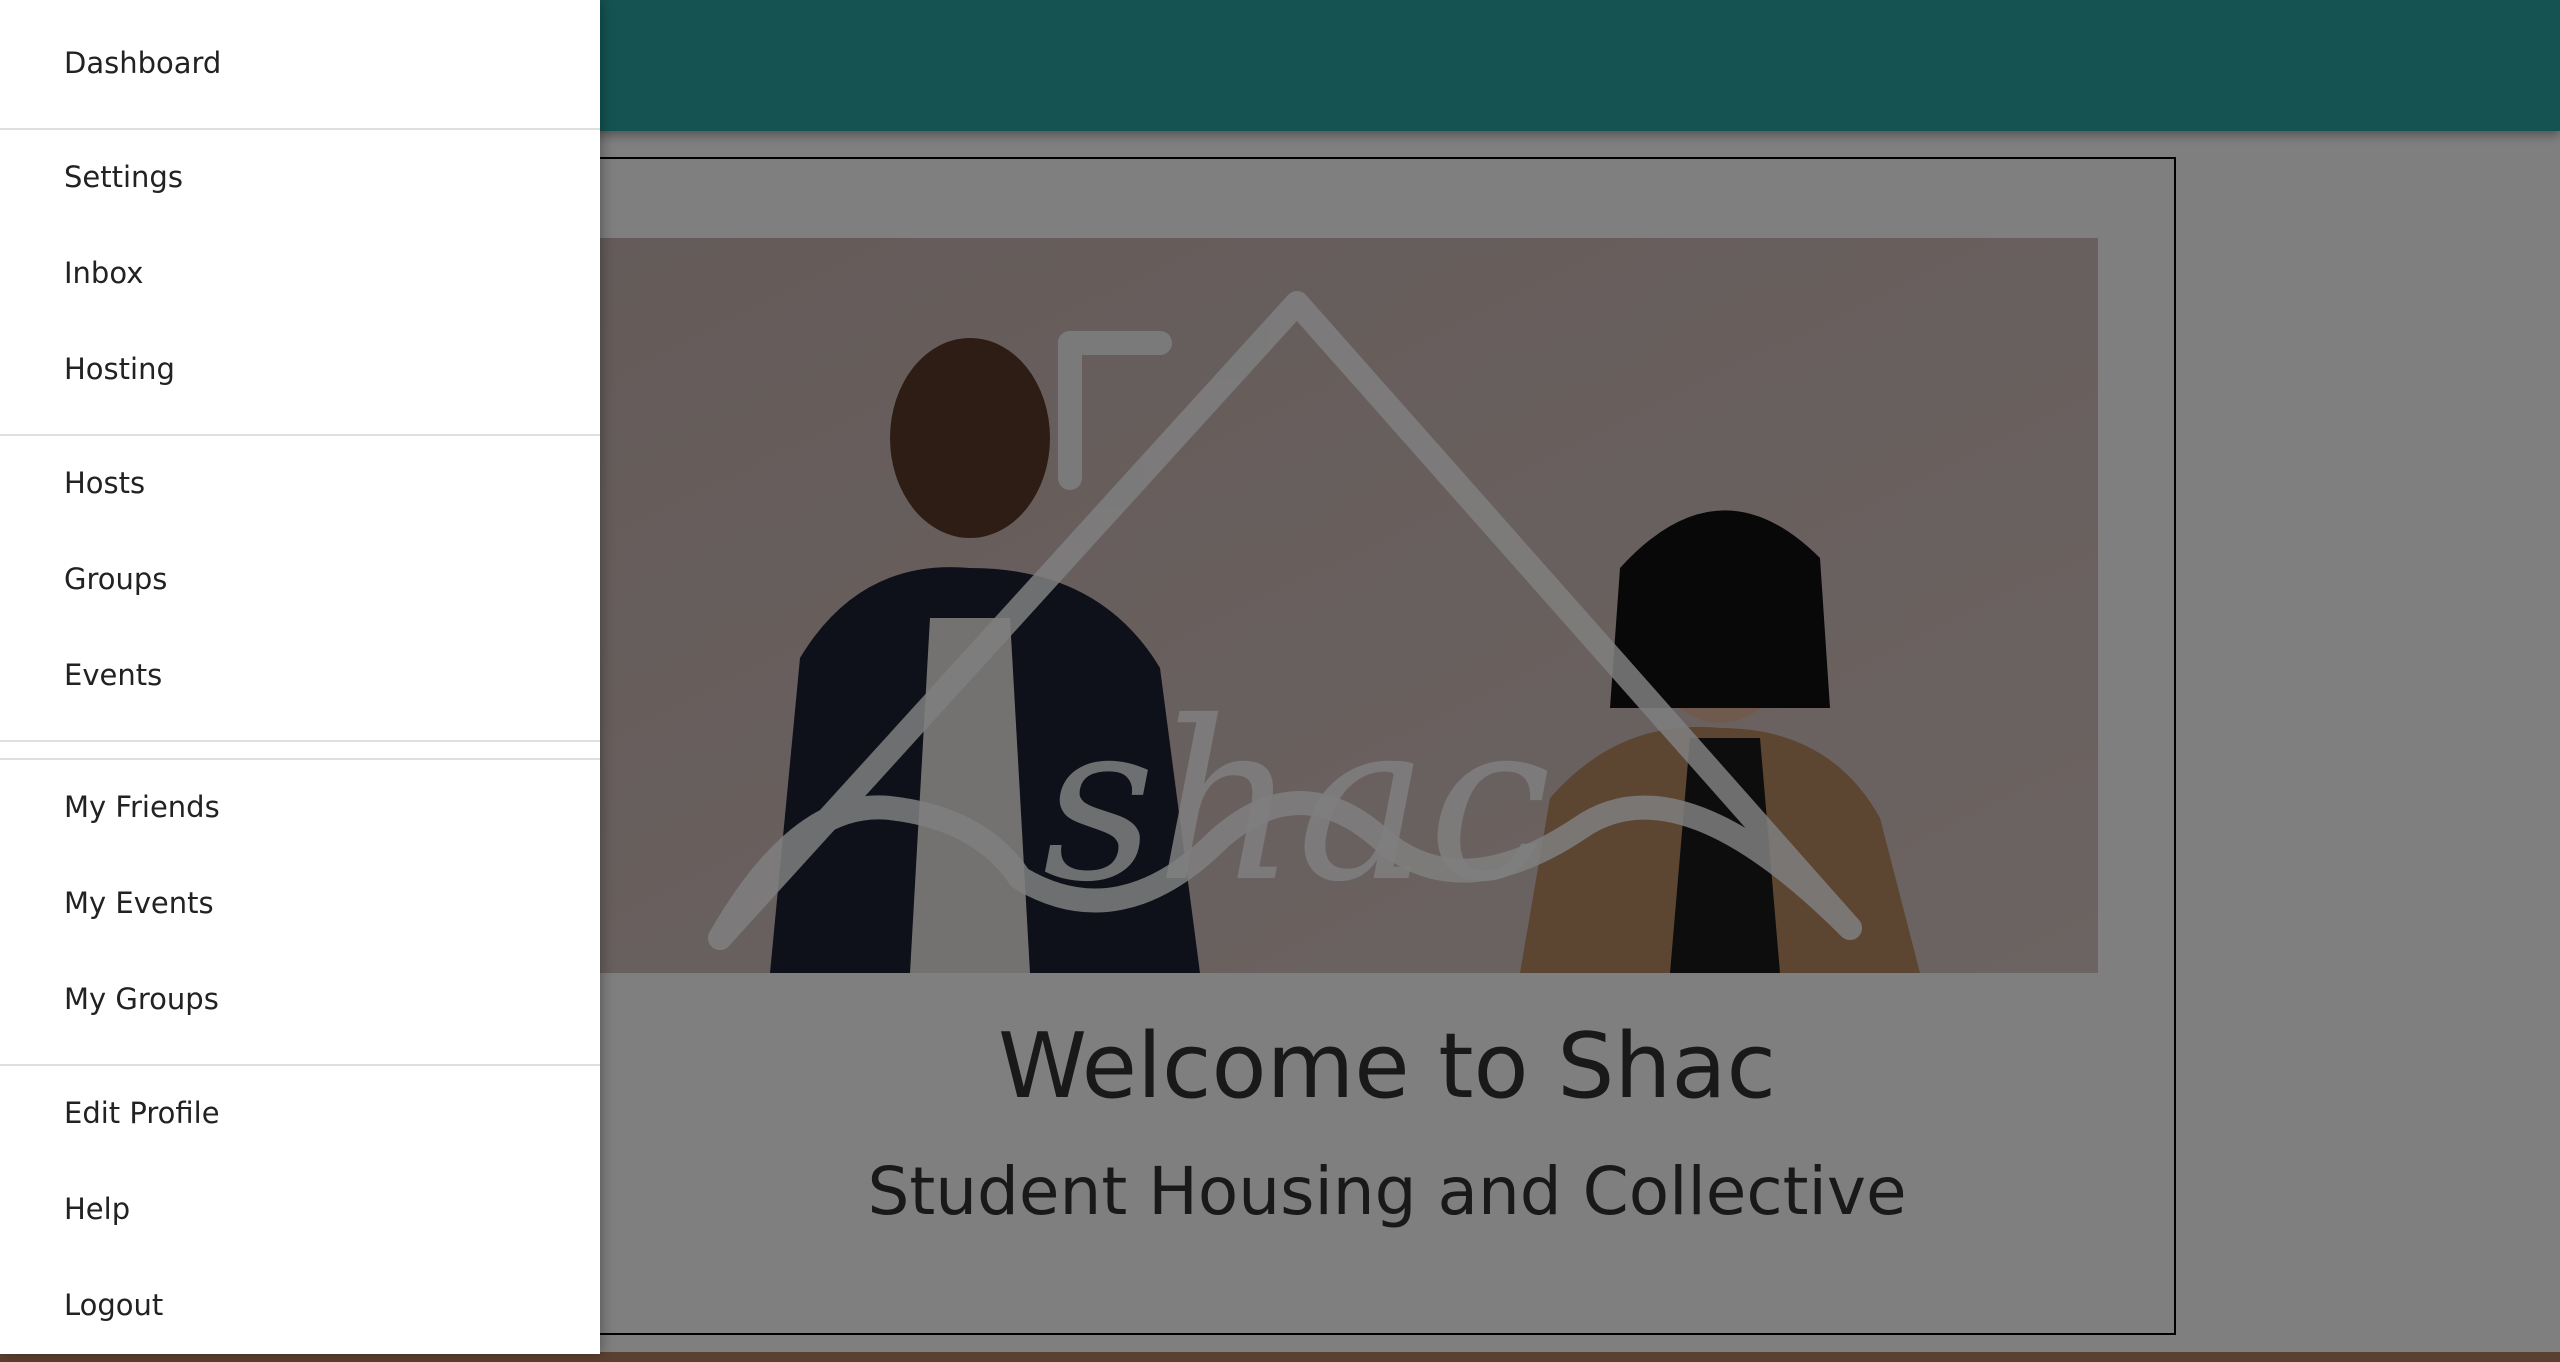 Image resolution: width=2560 pixels, height=1362 pixels. Describe the element at coordinates (300, 741) in the screenshot. I see `menu-divider` at that location.